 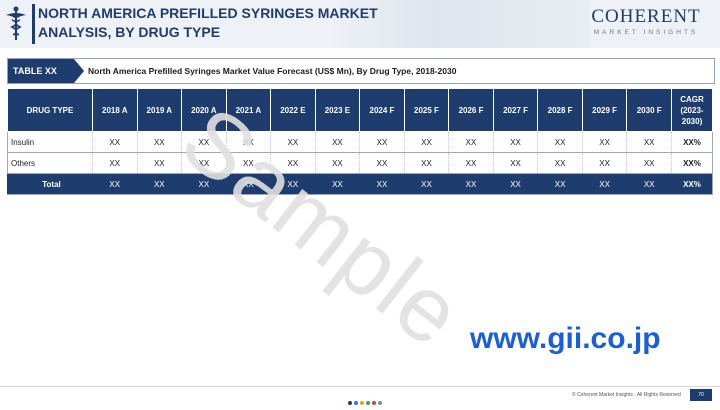 I want to click on footer-dots, so click(x=366, y=401).